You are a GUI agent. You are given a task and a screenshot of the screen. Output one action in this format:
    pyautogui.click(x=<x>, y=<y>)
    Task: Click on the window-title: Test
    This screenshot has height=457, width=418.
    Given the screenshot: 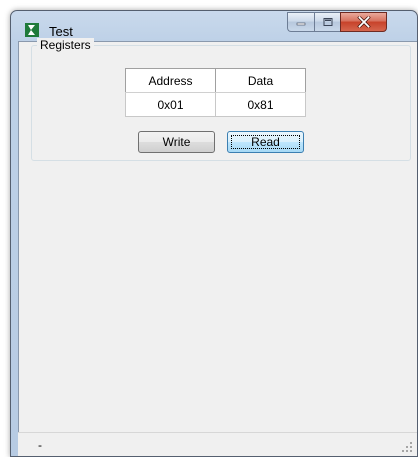 What is the action you would take?
    pyautogui.click(x=61, y=31)
    